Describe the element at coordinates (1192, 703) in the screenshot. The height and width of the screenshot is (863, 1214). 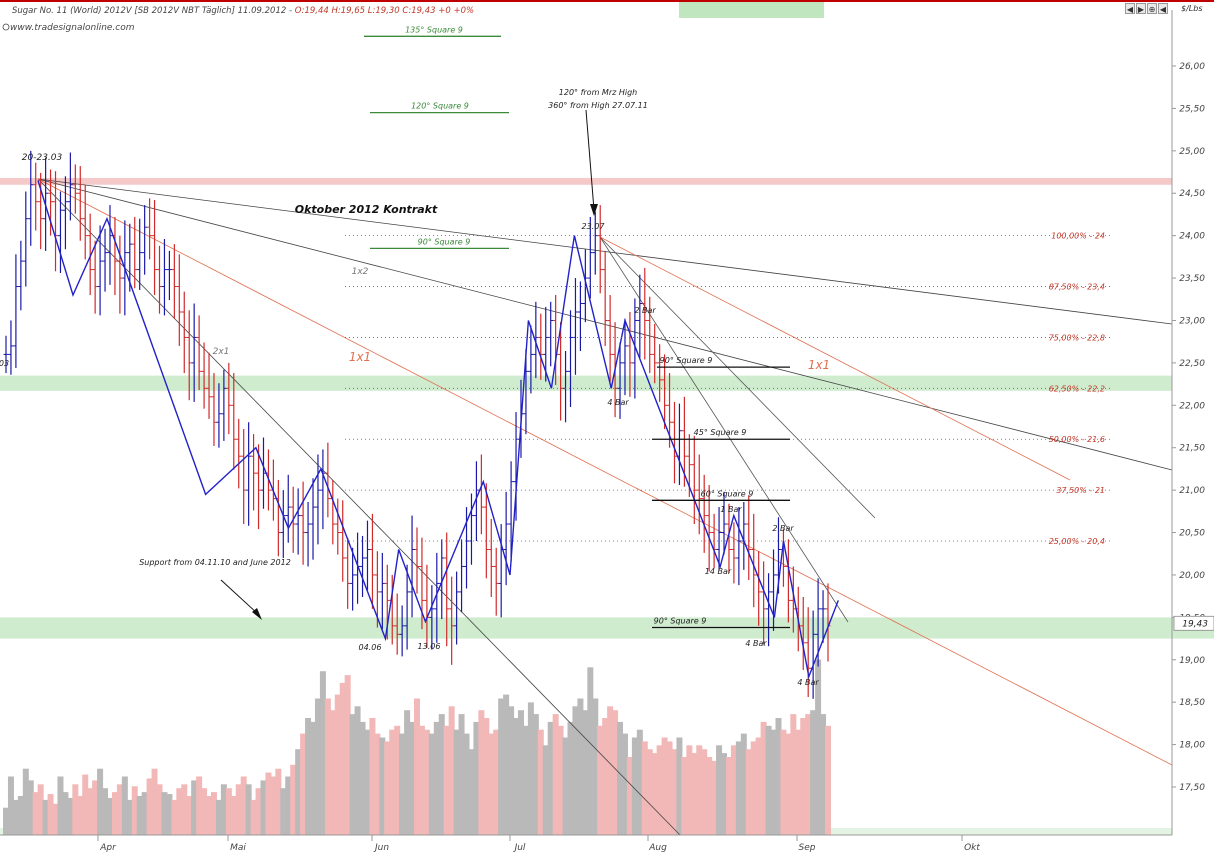
I see `y-tick-label: 18,50` at that location.